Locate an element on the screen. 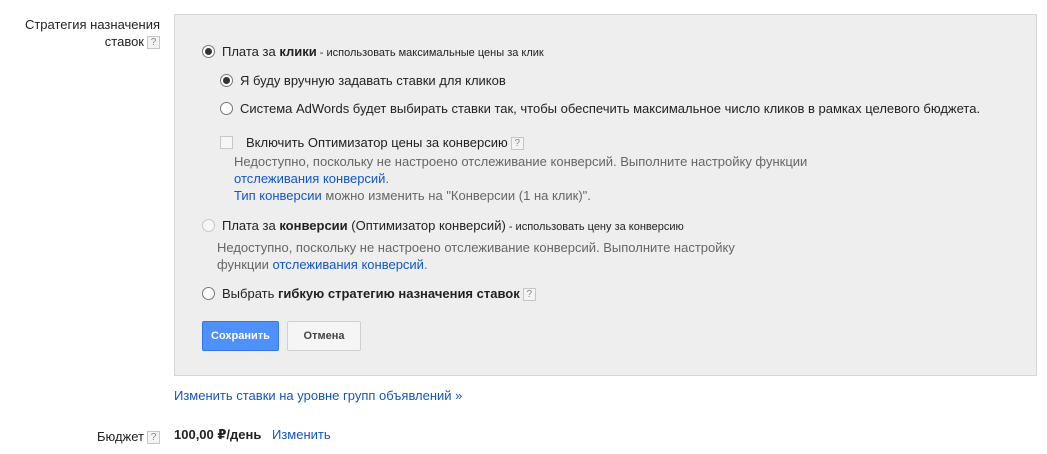  flexible-label-prefix: Выбрать is located at coordinates (250, 293).